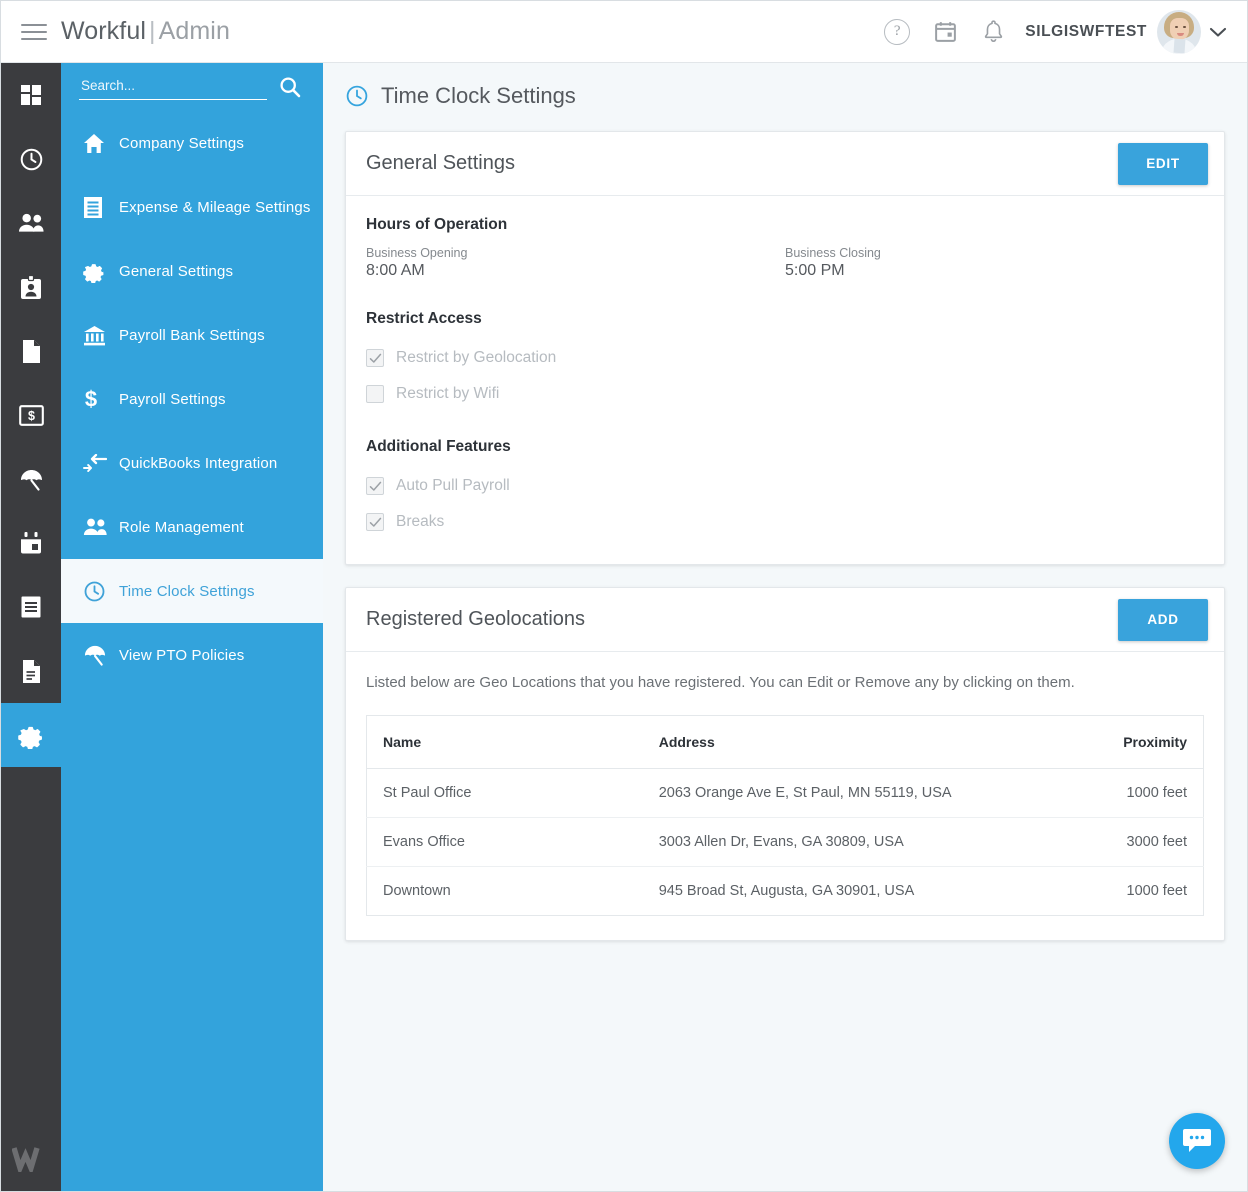 The width and height of the screenshot is (1248, 1192). I want to click on sidebar-item-role-management: Role Management, so click(192, 527).